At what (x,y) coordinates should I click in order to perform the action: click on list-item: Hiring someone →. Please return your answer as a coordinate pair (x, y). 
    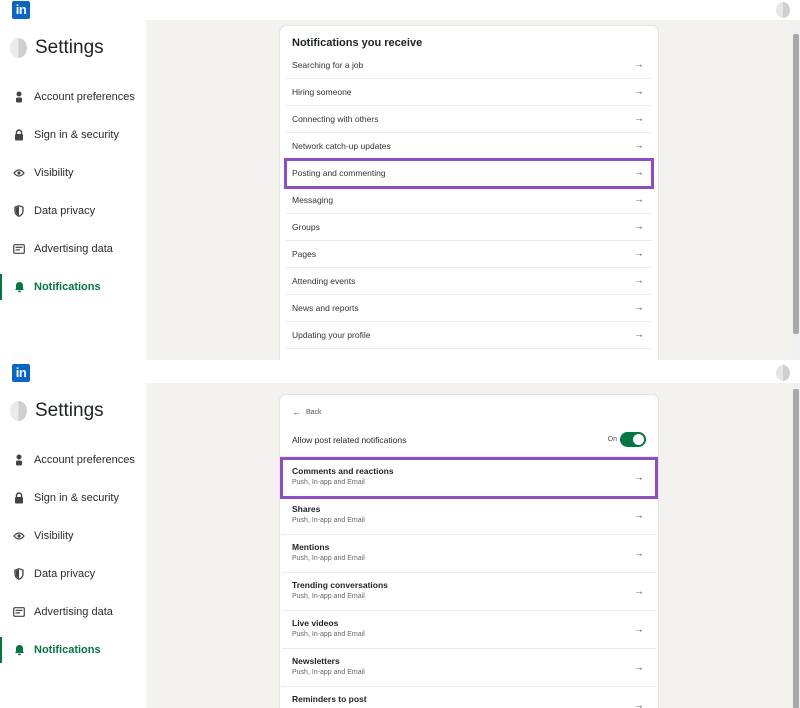
    Looking at the image, I should click on (469, 92).